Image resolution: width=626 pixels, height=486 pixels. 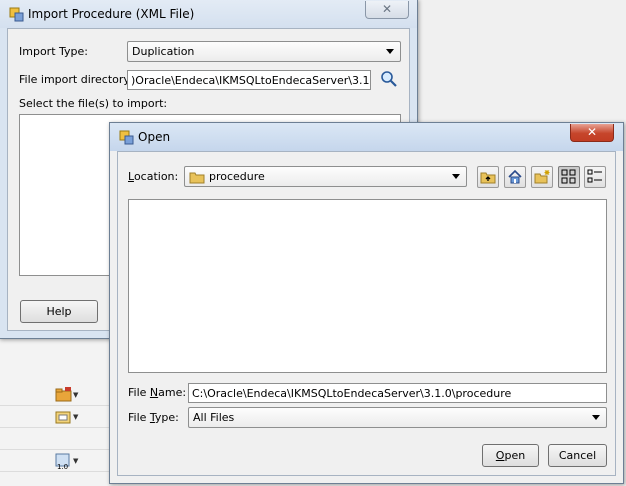 What do you see at coordinates (64, 395) in the screenshot?
I see `folder-open-icon` at bounding box center [64, 395].